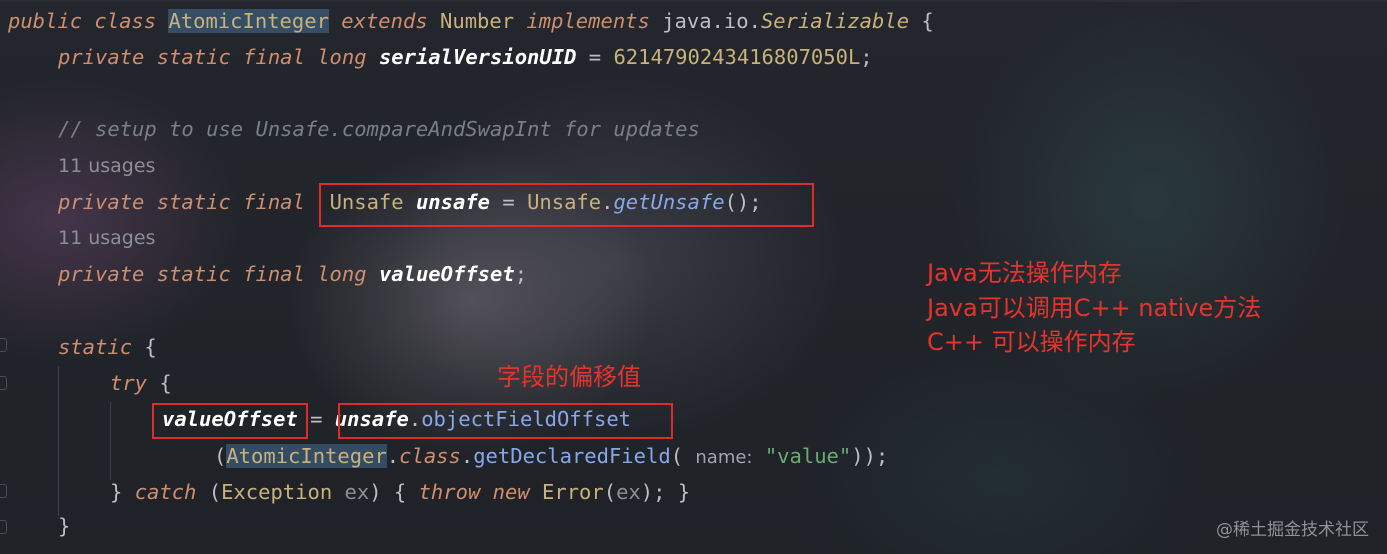  Describe the element at coordinates (693, 1) in the screenshot. I see `editor-top-border` at that location.